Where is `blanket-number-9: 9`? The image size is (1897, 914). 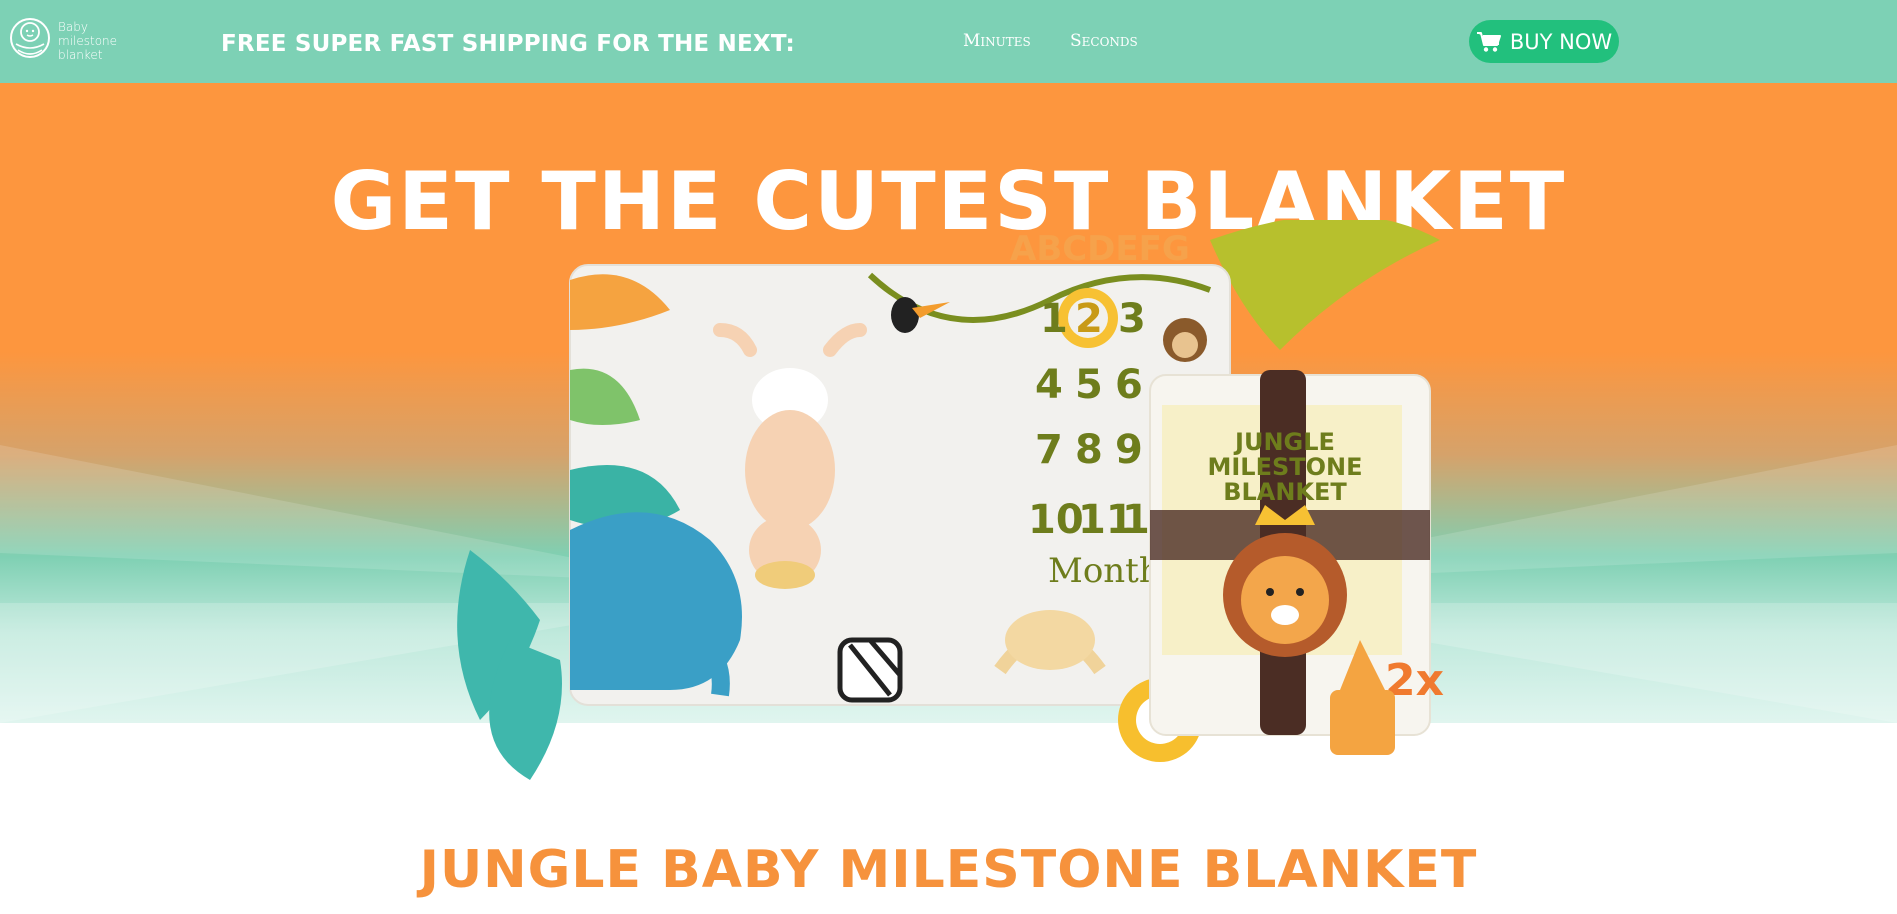 blanket-number-9: 9 is located at coordinates (1129, 450).